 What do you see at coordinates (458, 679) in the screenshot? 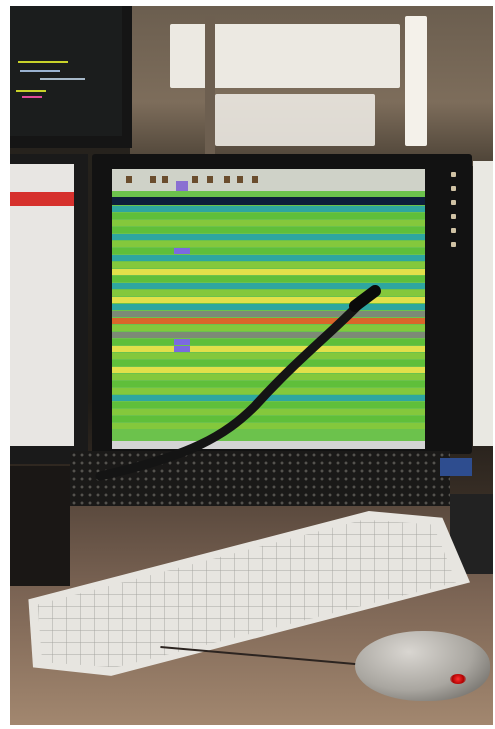
I see `mouse-led-icon` at bounding box center [458, 679].